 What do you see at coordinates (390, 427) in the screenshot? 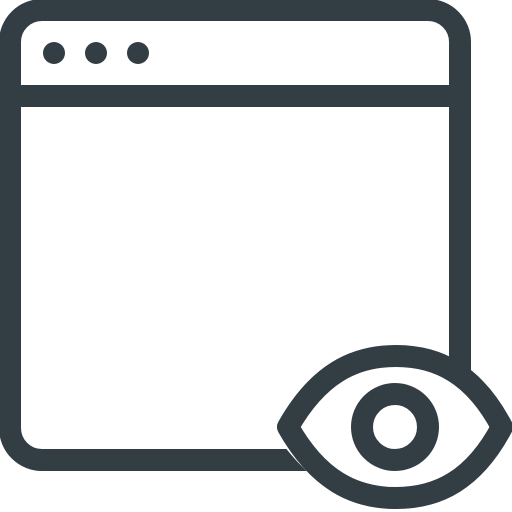
I see `eye-knockout` at bounding box center [390, 427].